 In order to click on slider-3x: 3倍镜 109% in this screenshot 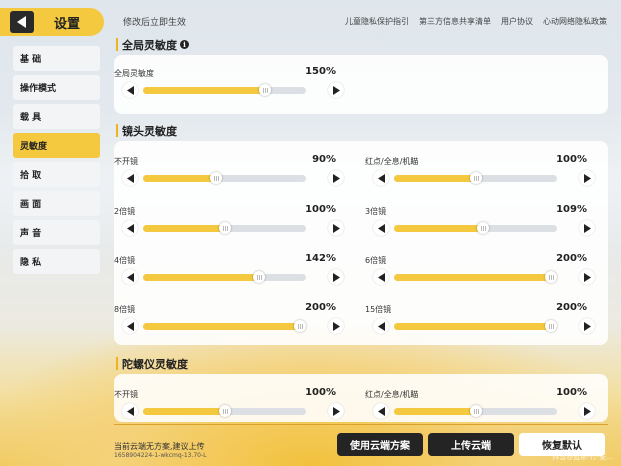, I will do `click(480, 224)`.